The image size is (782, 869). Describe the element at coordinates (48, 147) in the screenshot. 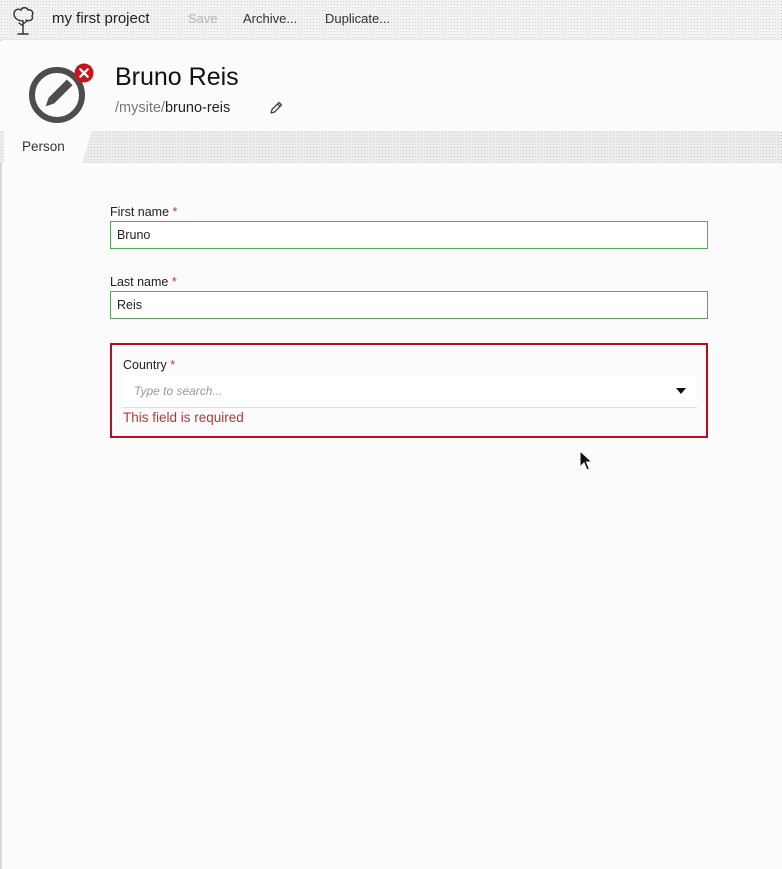

I see `tab-person: Person` at that location.